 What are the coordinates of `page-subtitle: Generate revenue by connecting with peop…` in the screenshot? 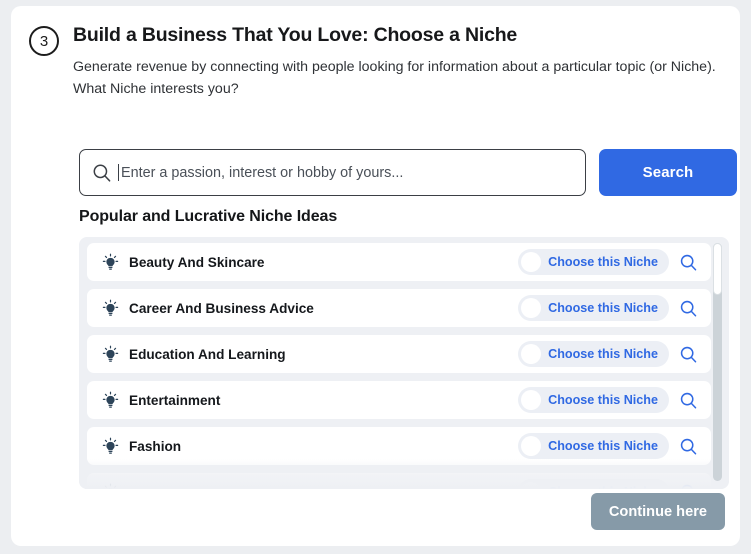 It's located at (394, 78).